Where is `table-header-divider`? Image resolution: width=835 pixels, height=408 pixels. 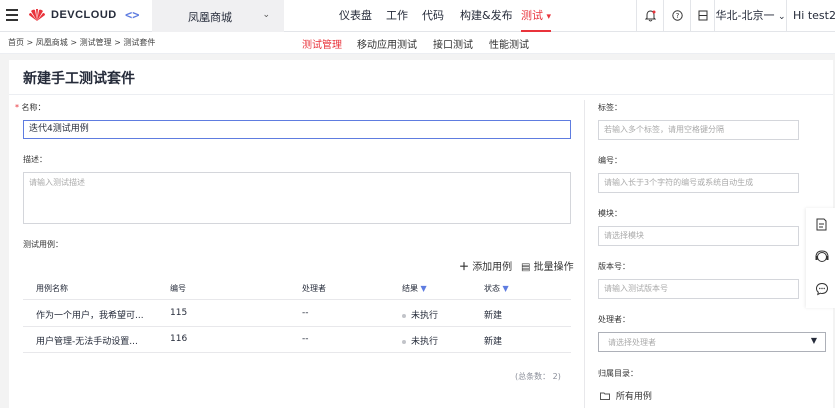 table-header-divider is located at coordinates (297, 299).